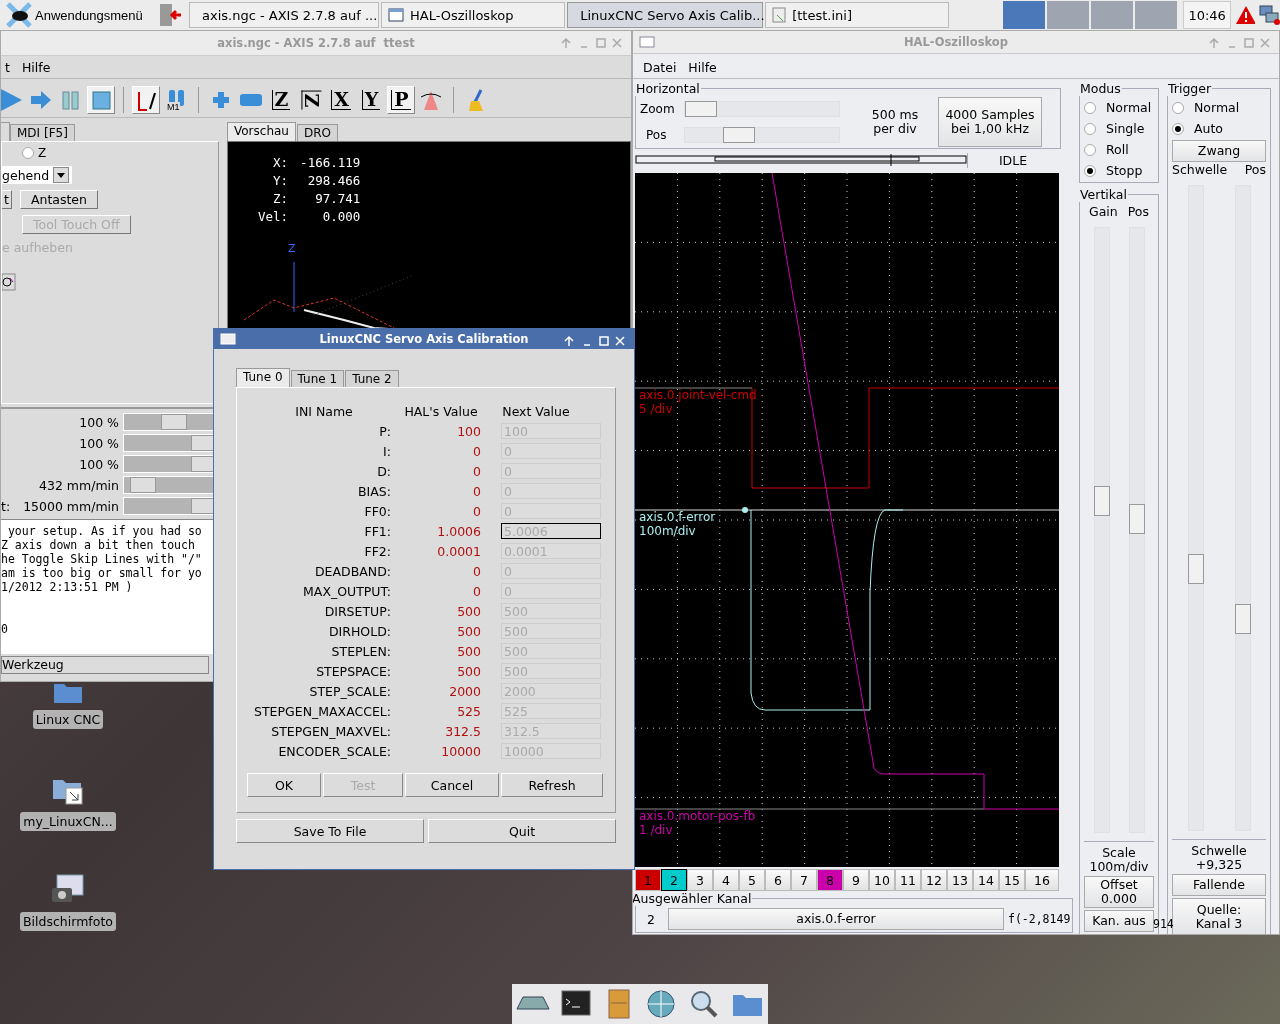 The height and width of the screenshot is (1024, 1280). Describe the element at coordinates (986, 880) in the screenshot. I see `channel-button: 14` at that location.